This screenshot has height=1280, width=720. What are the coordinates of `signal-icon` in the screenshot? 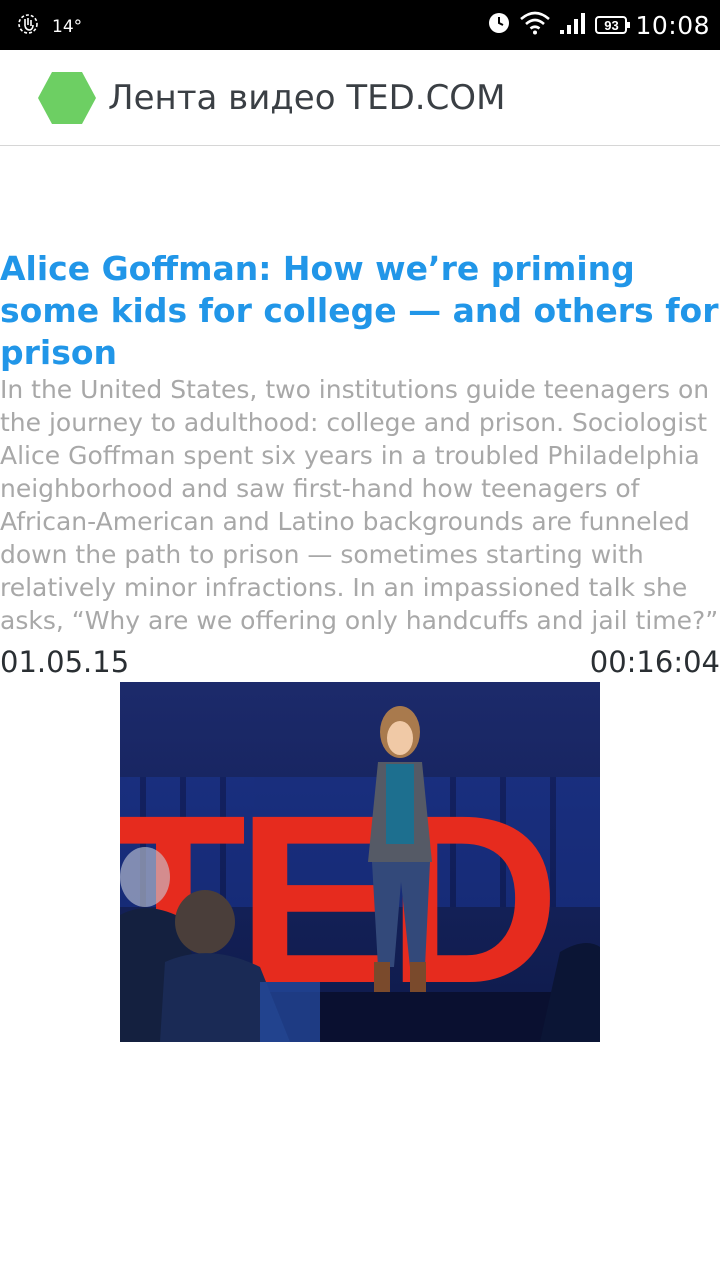 It's located at (573, 25).